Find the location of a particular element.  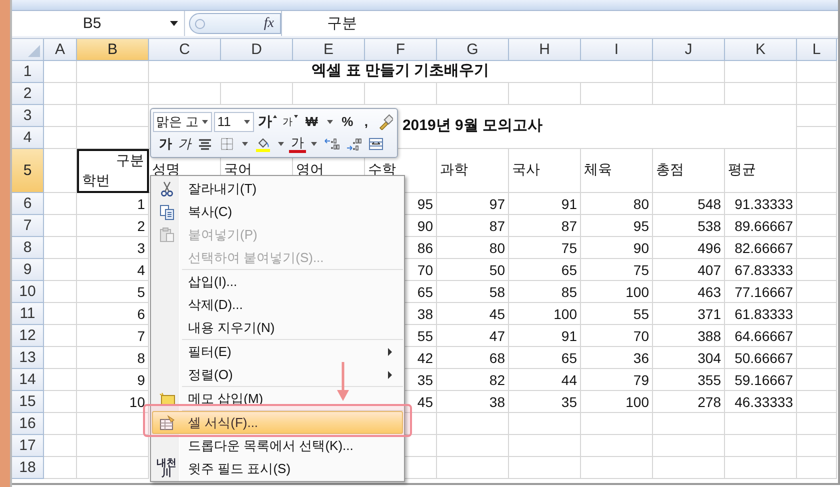

column-header: D is located at coordinates (257, 50).